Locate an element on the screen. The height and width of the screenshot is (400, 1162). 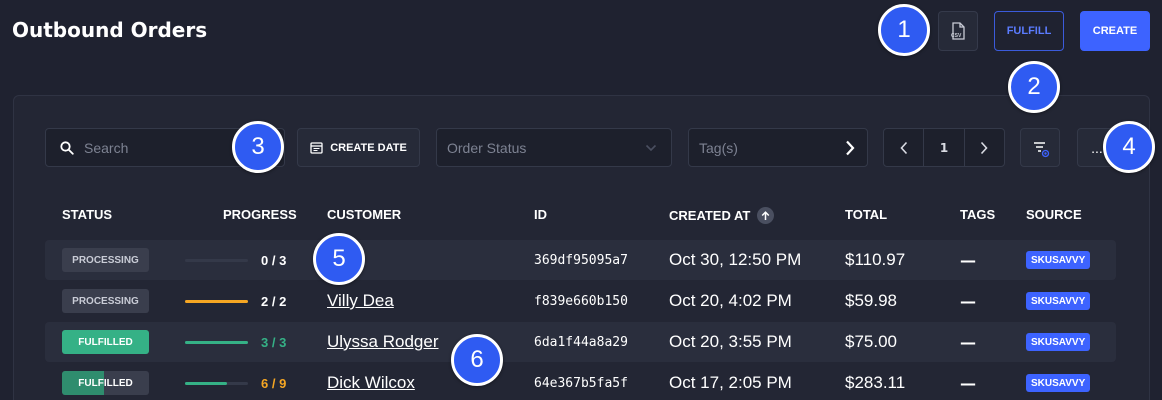
column-header-status: STATUS is located at coordinates (87, 214).